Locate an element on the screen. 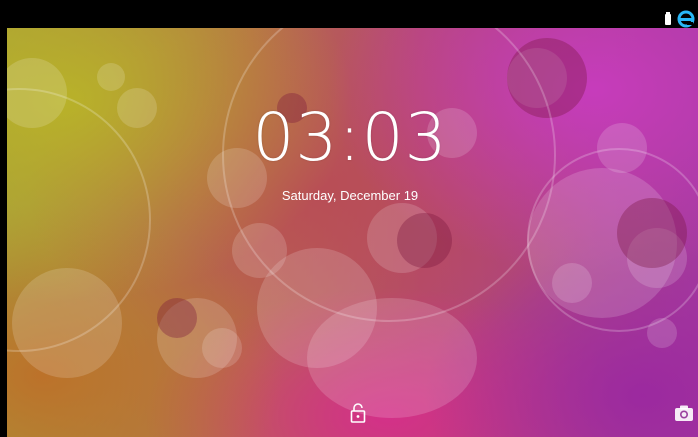  status-bar is located at coordinates (352, 17).